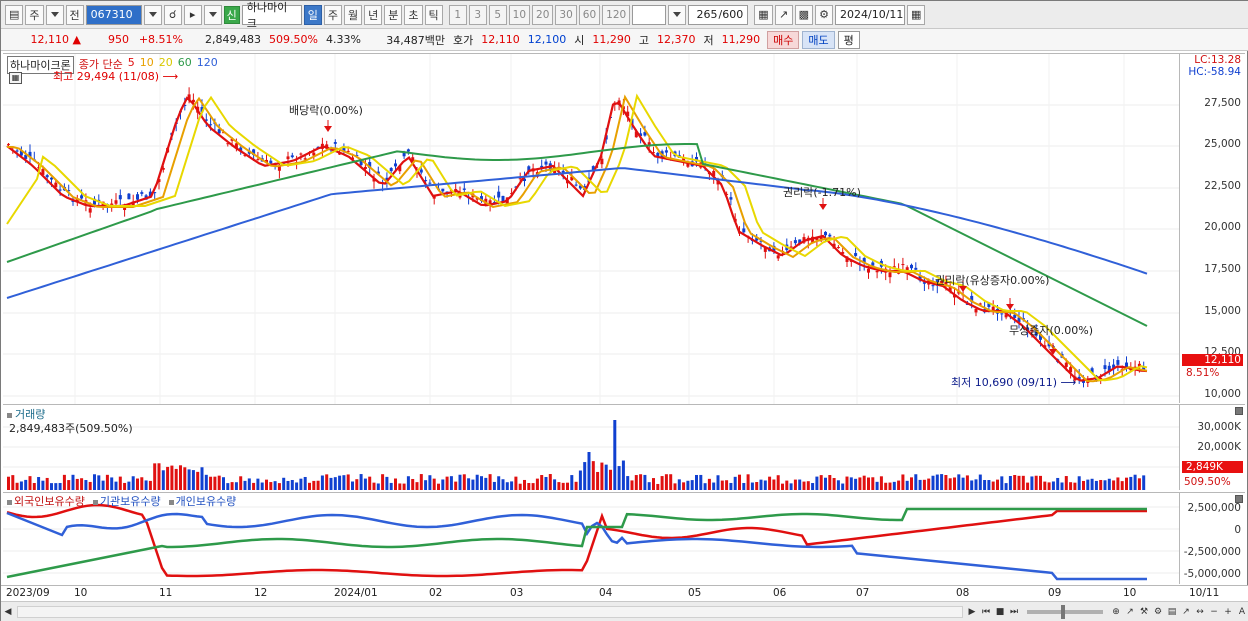 Image resolution: width=1248 pixels, height=621 pixels. What do you see at coordinates (870, 14) in the screenshot?
I see `date-field: 2024/10/11` at bounding box center [870, 14].